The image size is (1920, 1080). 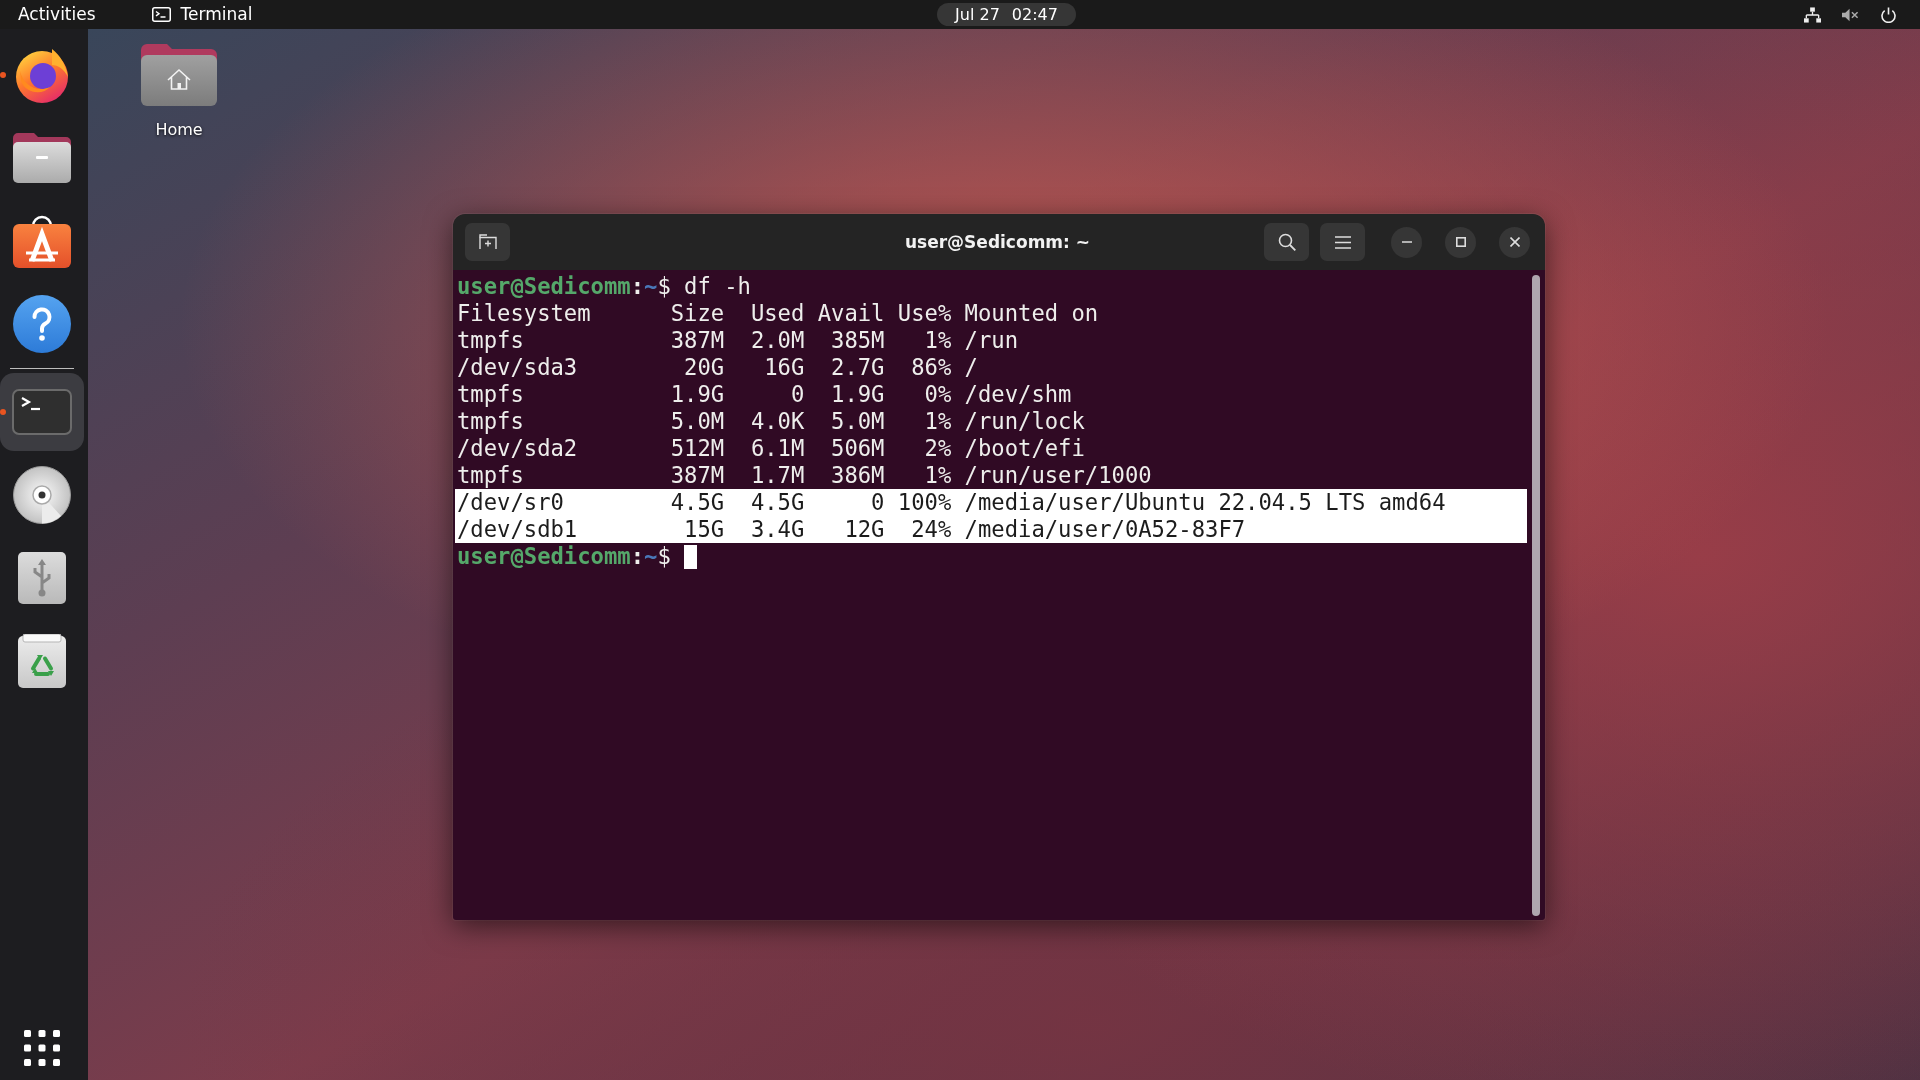 I want to click on close-button, so click(x=1514, y=242).